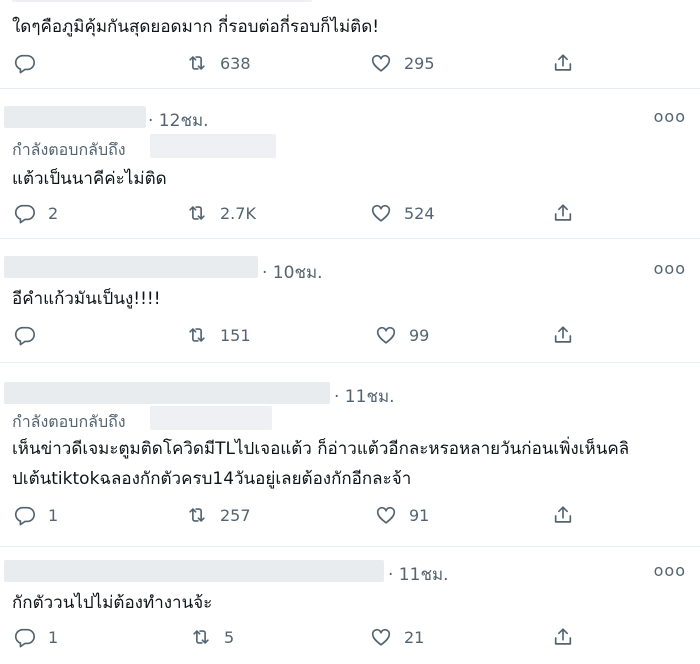  Describe the element at coordinates (350, 65) in the screenshot. I see `tweet-actions: 638 295` at that location.